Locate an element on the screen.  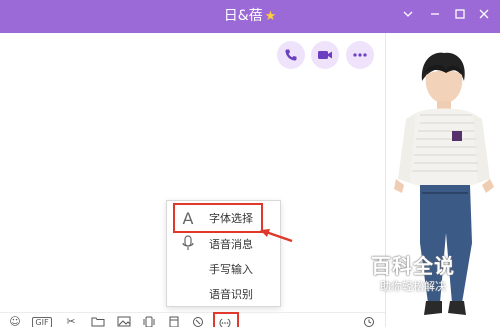
window-title-text: 日&蓓 is located at coordinates (243, 16).